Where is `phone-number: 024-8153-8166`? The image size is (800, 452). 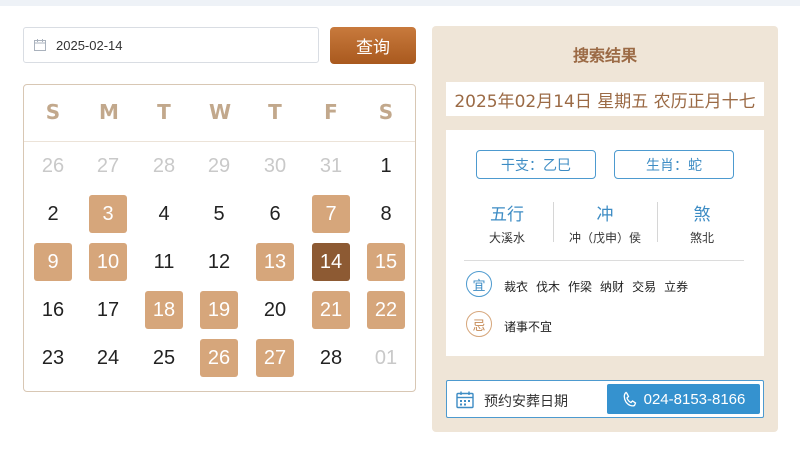
phone-number: 024-8153-8166 is located at coordinates (694, 399).